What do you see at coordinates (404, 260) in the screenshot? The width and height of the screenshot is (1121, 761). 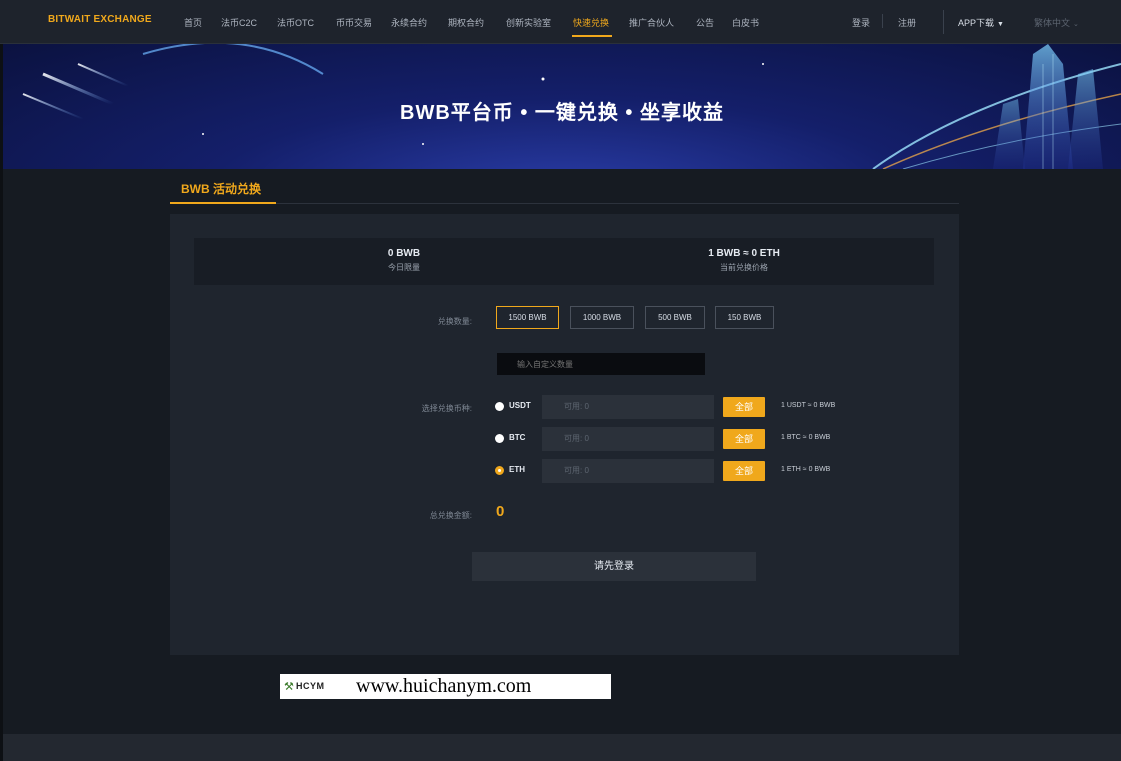 I see `daily-limit-stat: 0 BWB 今日限量` at bounding box center [404, 260].